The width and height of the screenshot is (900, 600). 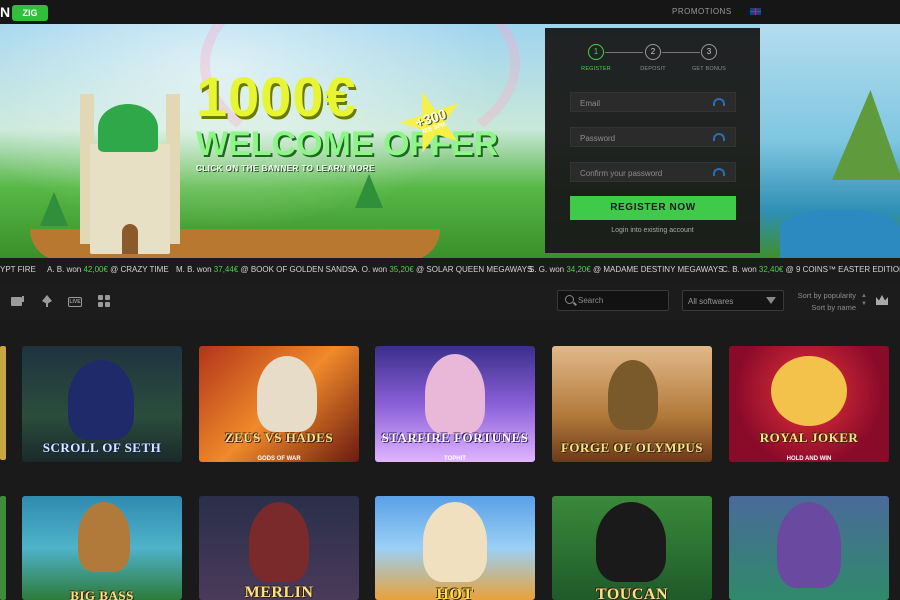 I want to click on game-tile: ROYAL JOKER HOLD AND WIN, so click(x=809, y=404).